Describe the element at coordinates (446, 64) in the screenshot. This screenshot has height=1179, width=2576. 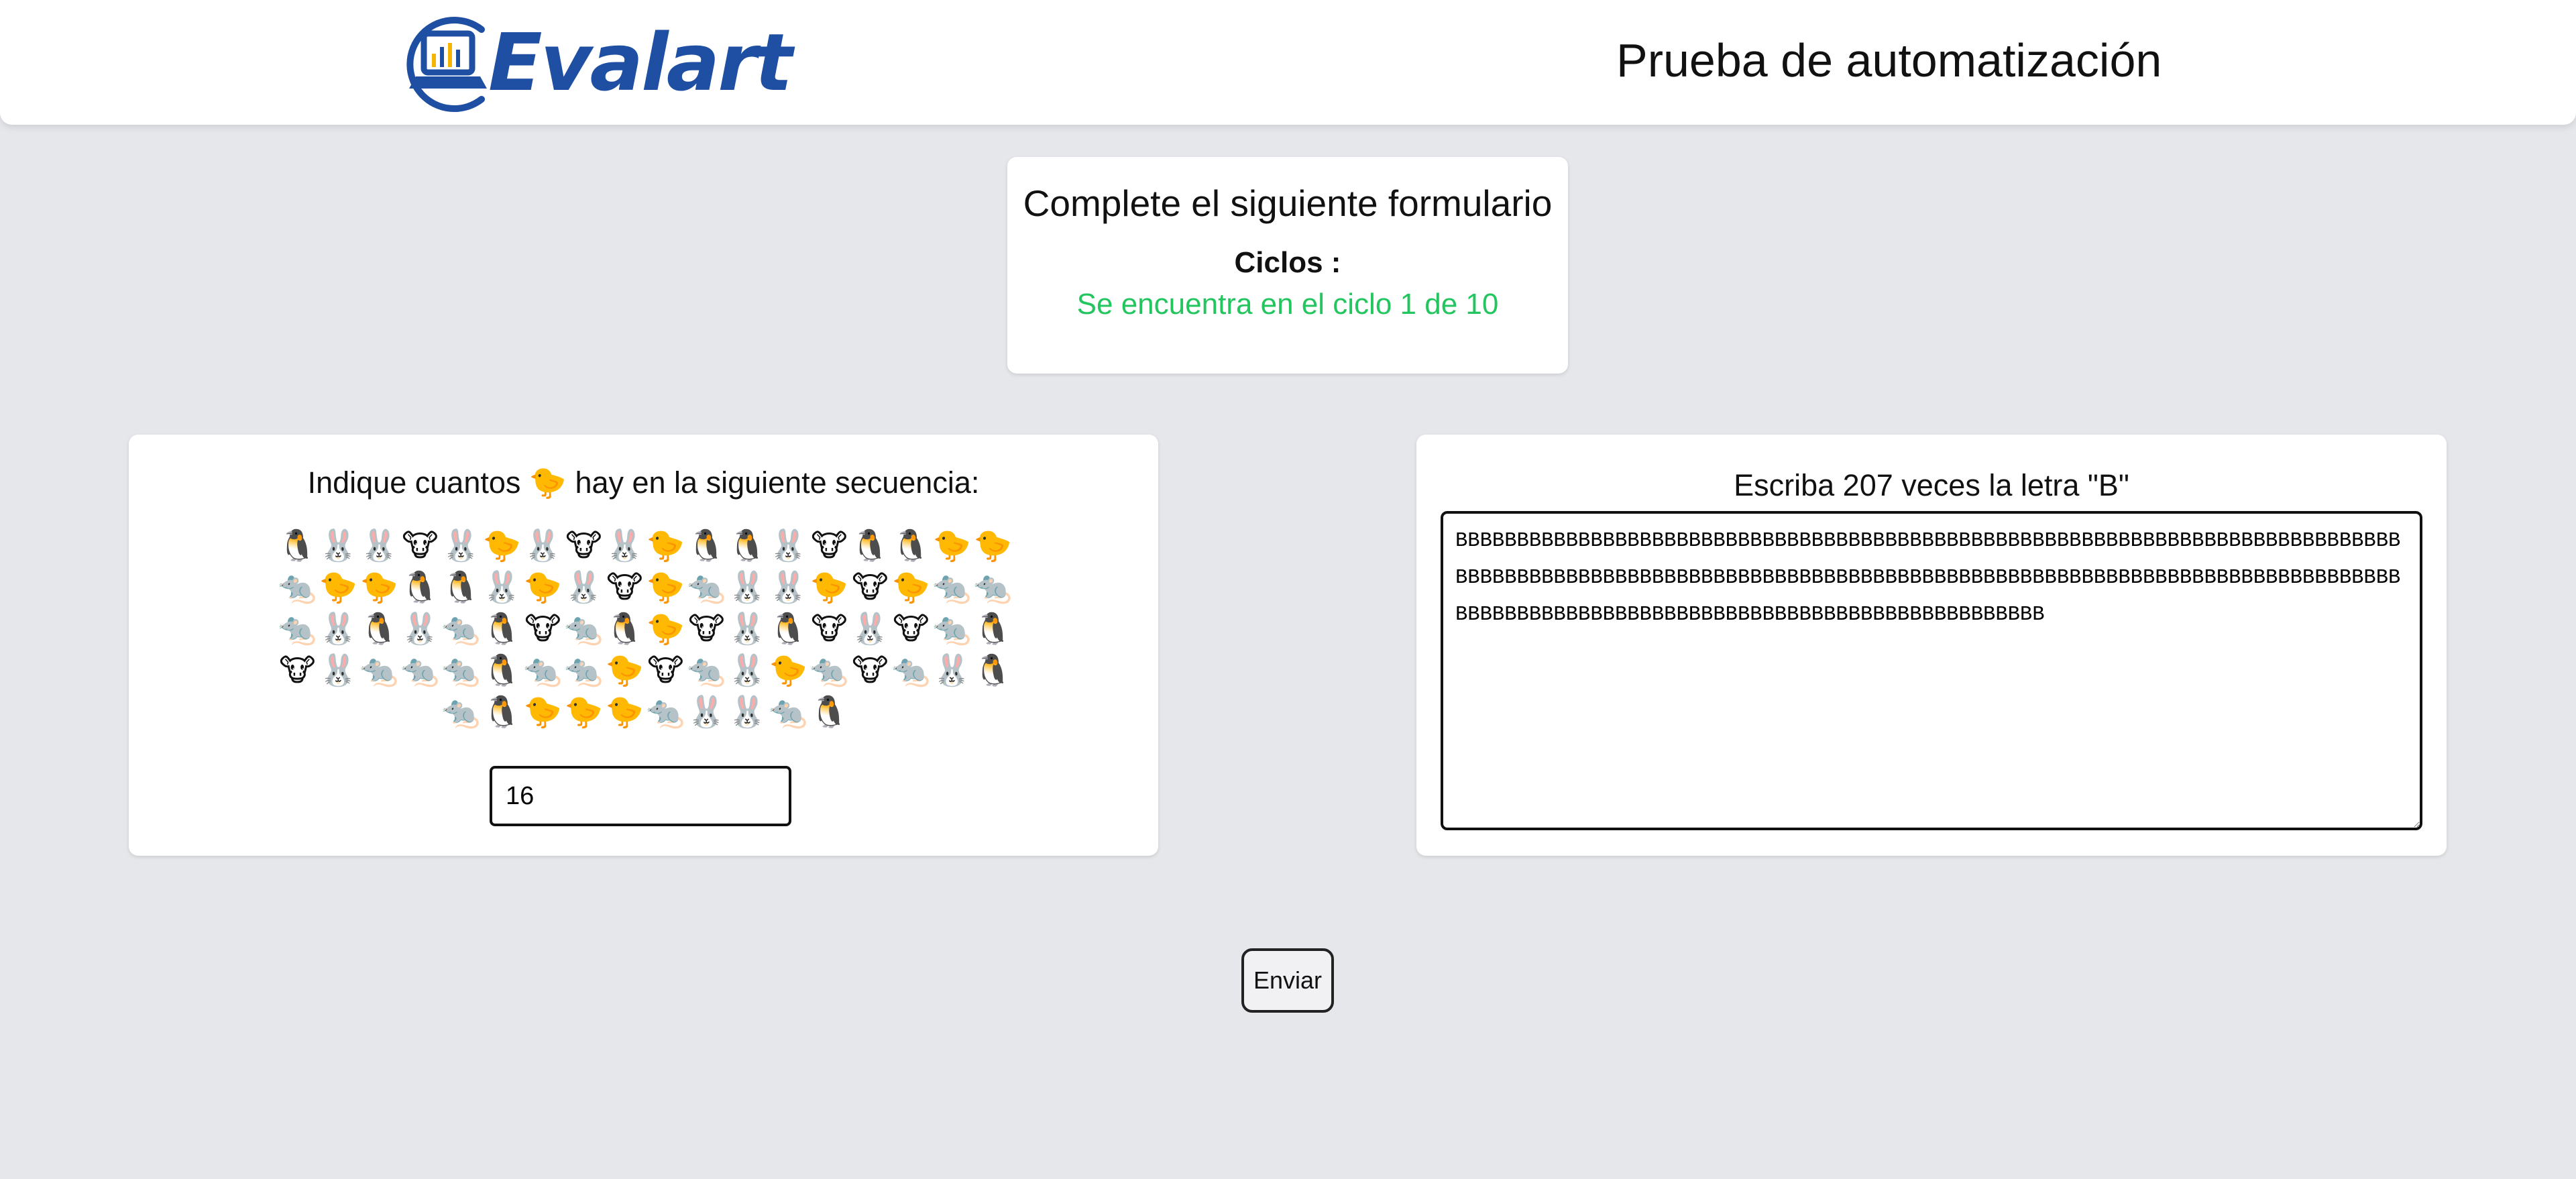
I see `logo-laptop-icon` at that location.